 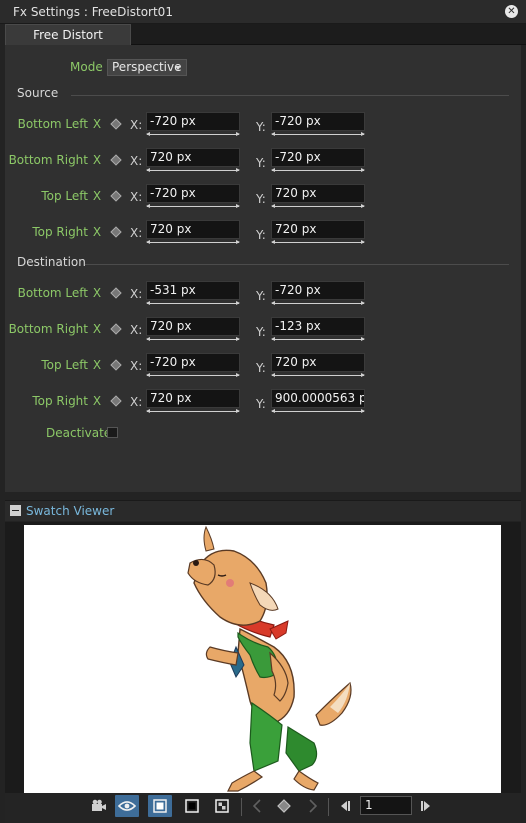 What do you see at coordinates (297, 264) in the screenshot?
I see `destination-divider` at bounding box center [297, 264].